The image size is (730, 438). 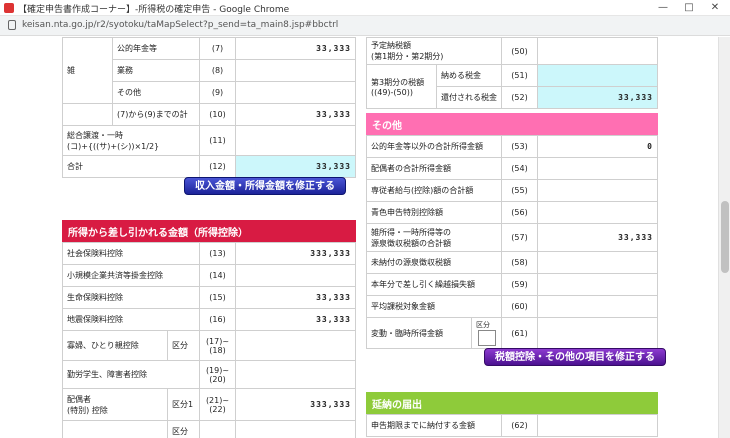 What do you see at coordinates (519, 97) in the screenshot?
I see `row-number: (52)` at bounding box center [519, 97].